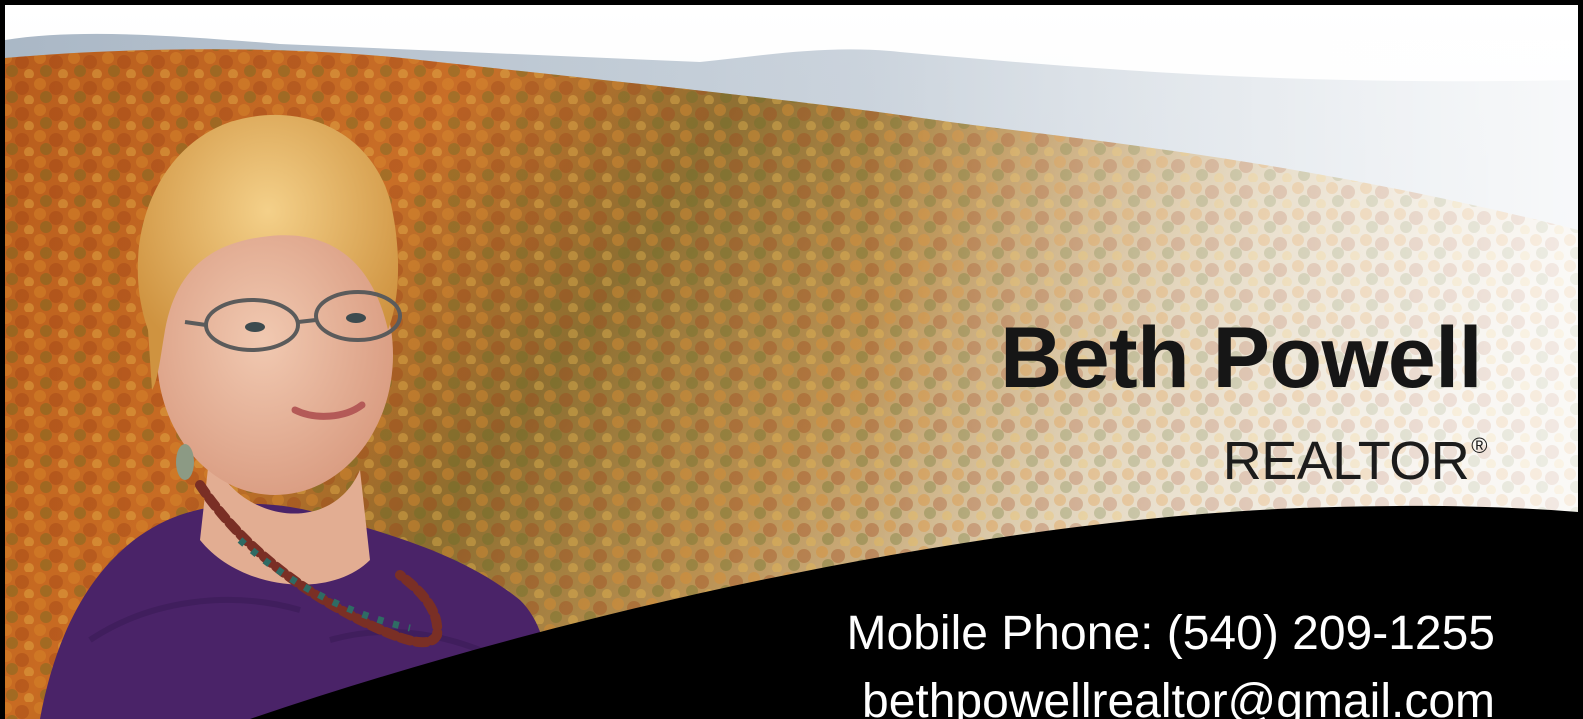 The height and width of the screenshot is (719, 1583). What do you see at coordinates (1178, 697) in the screenshot?
I see `email-address: bethpowellrealtor@gmail.com` at bounding box center [1178, 697].